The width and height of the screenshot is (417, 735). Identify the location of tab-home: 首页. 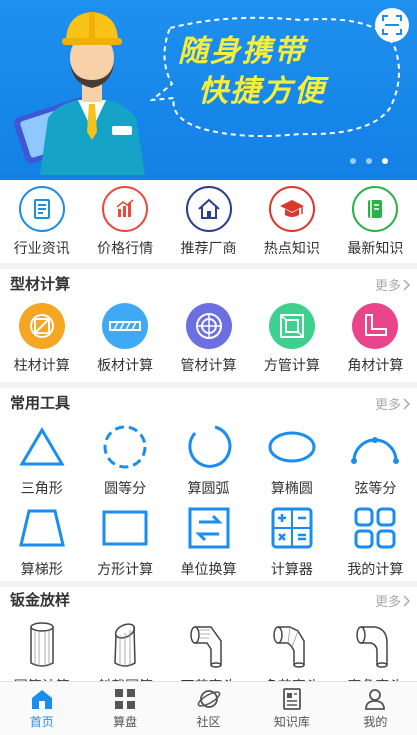
(41, 708).